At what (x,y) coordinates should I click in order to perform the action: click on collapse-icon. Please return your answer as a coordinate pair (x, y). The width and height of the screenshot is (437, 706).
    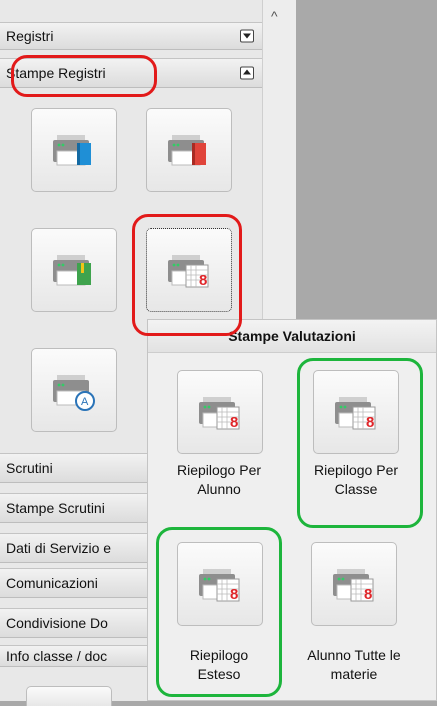
    Looking at the image, I should click on (247, 73).